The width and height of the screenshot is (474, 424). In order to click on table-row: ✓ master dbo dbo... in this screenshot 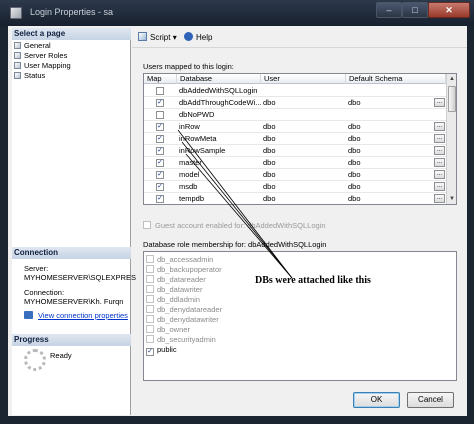, I will do `click(295, 163)`.